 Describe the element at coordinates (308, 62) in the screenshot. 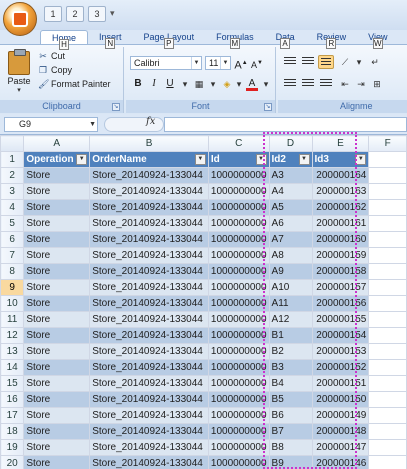

I see `align-middle-icon` at that location.